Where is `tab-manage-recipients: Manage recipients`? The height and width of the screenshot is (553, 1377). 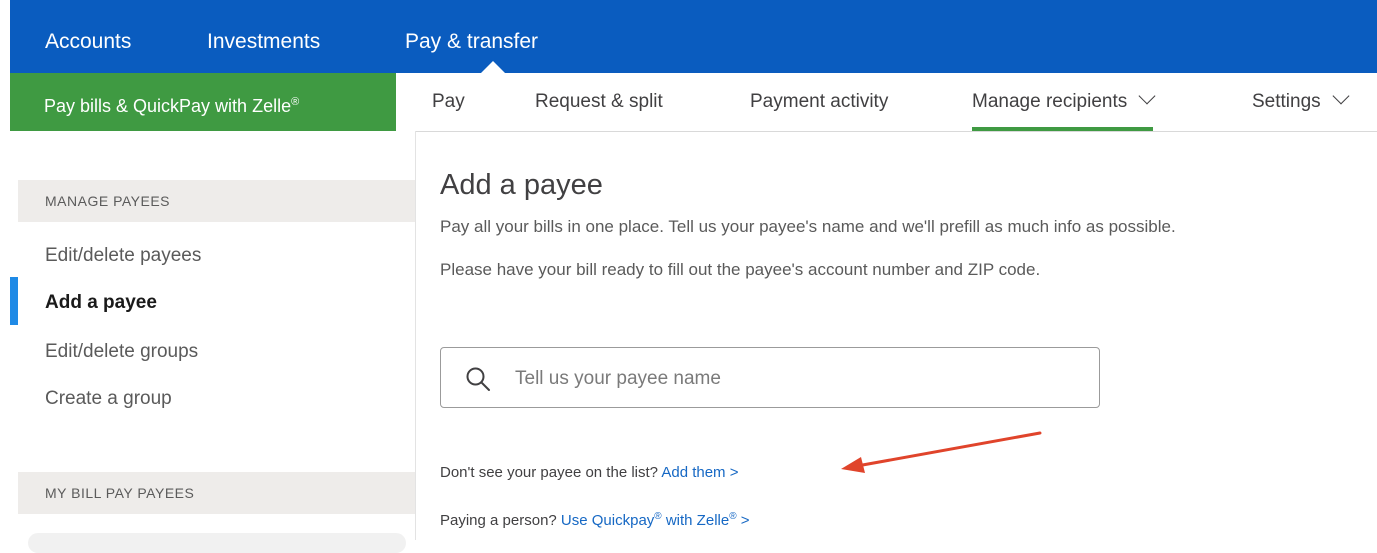 tab-manage-recipients: Manage recipients is located at coordinates (1064, 102).